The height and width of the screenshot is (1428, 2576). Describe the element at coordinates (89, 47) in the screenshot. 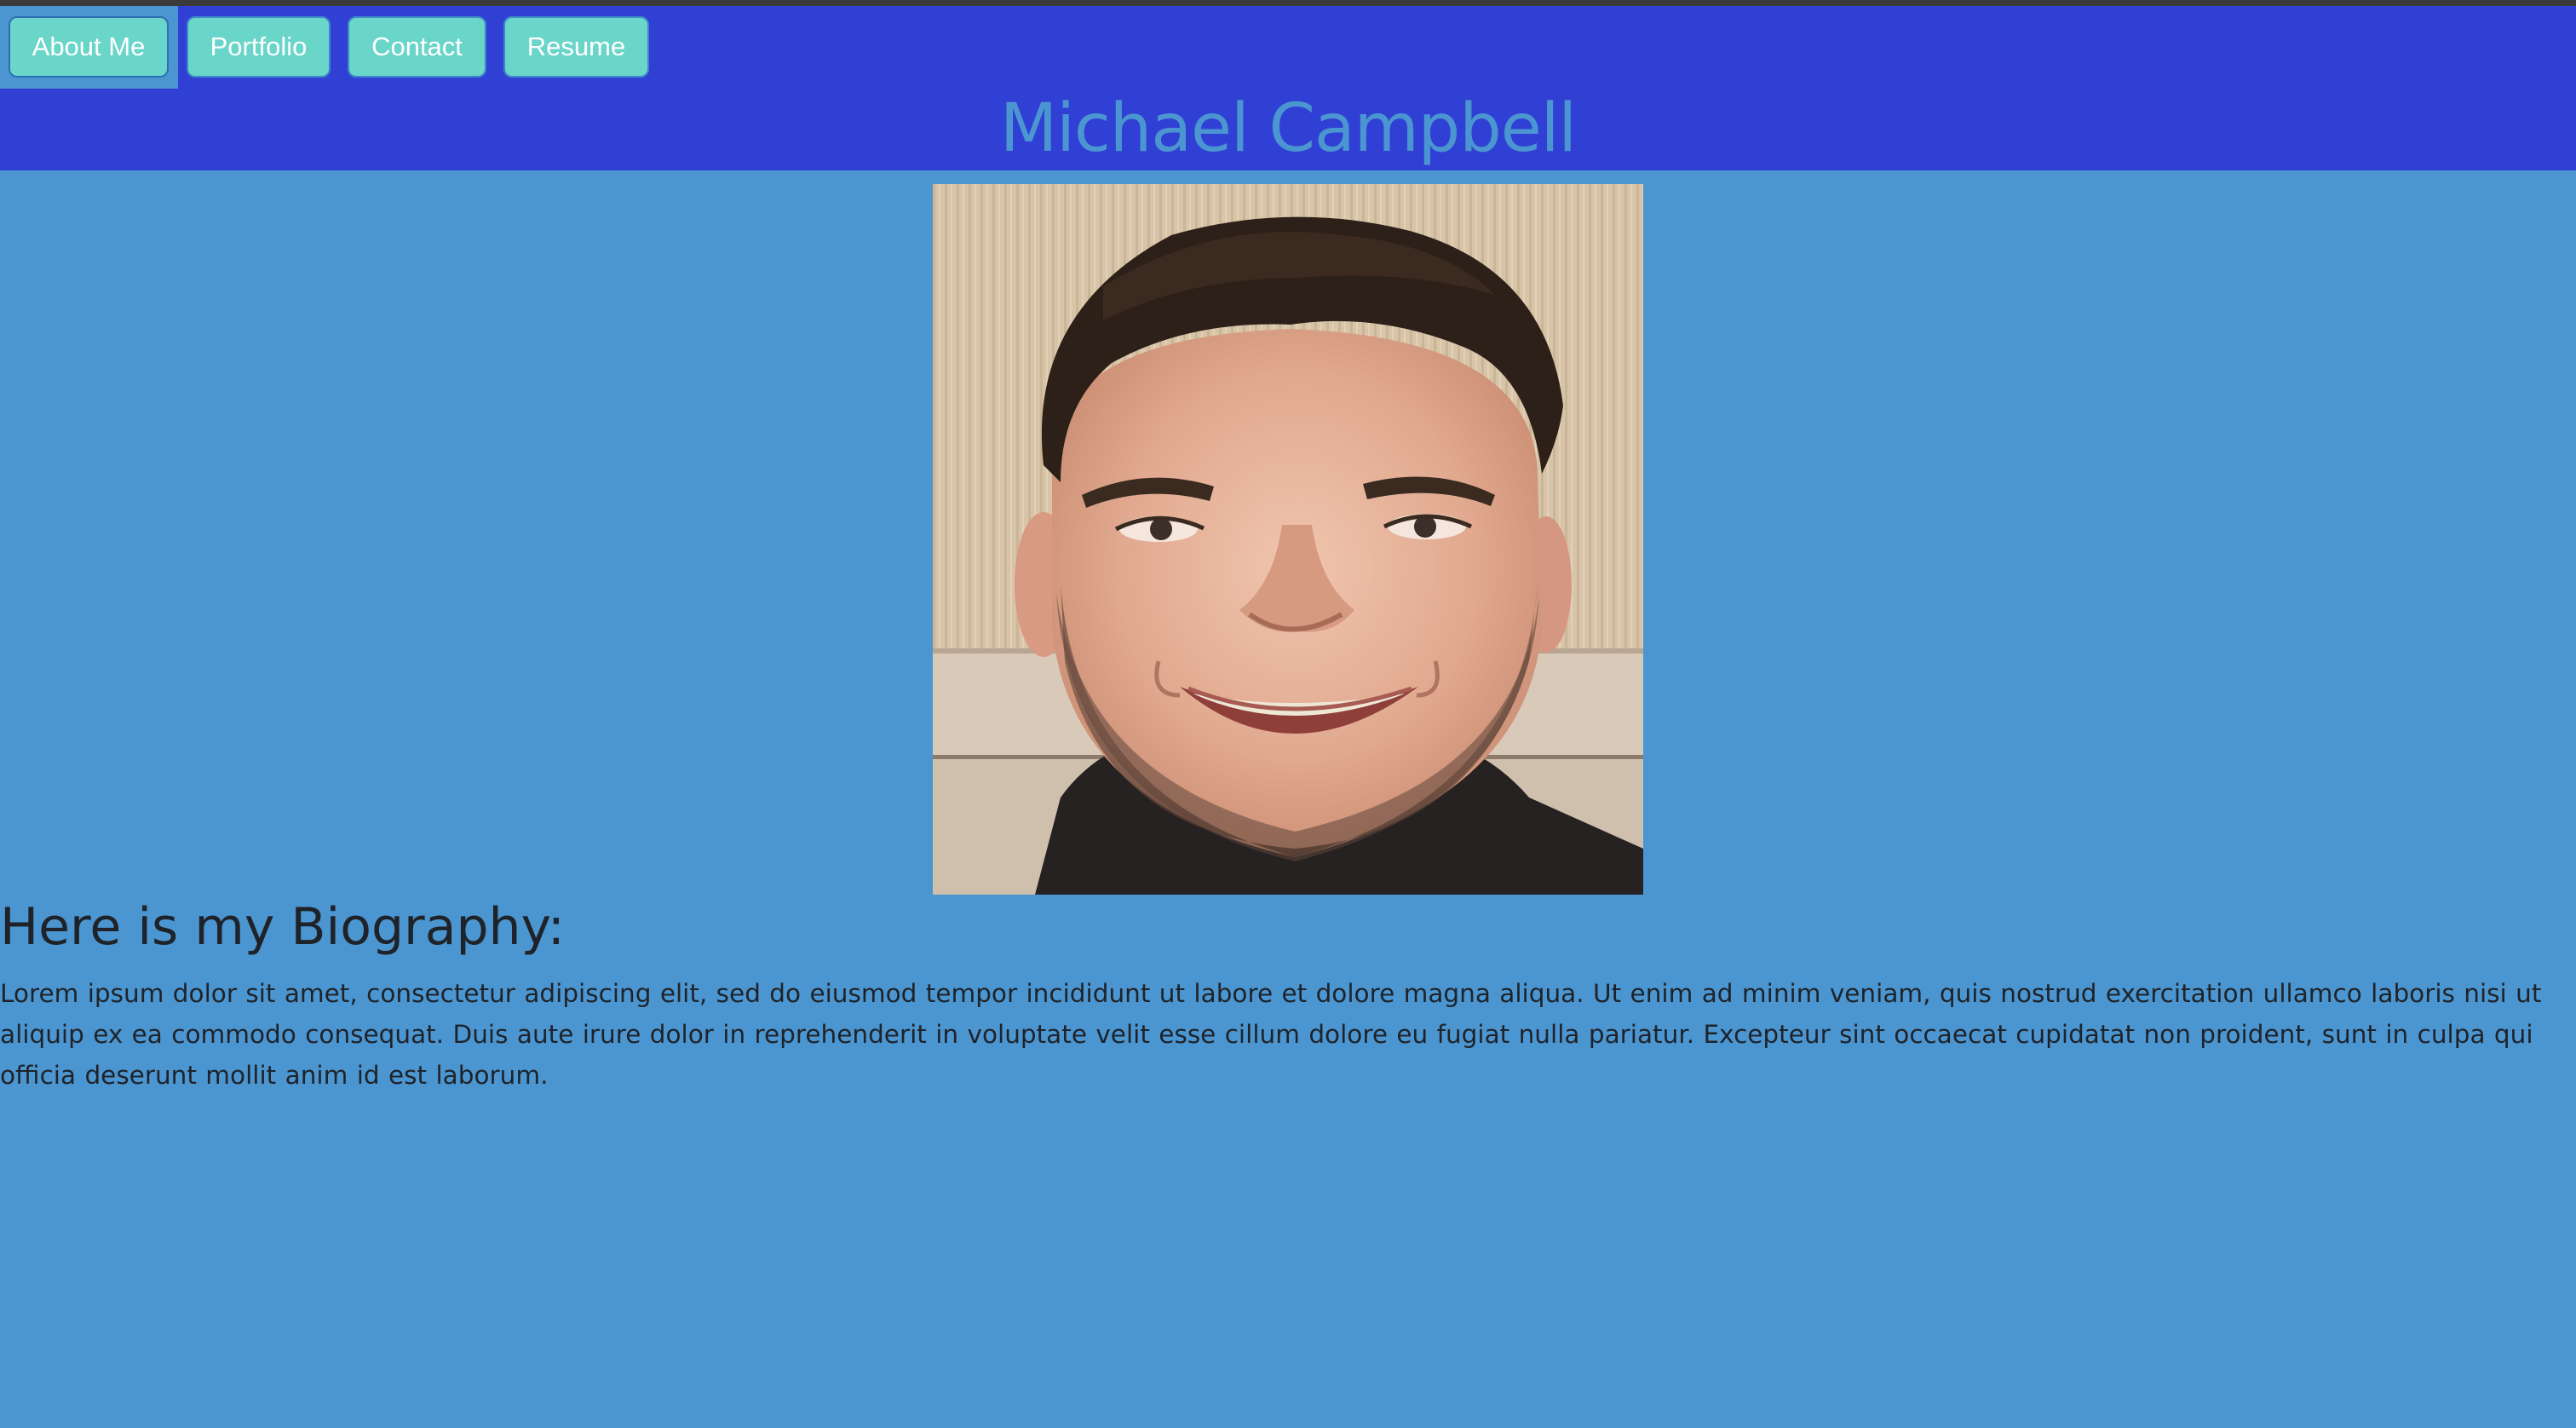

I see `nav-about-me-button: About Me` at that location.